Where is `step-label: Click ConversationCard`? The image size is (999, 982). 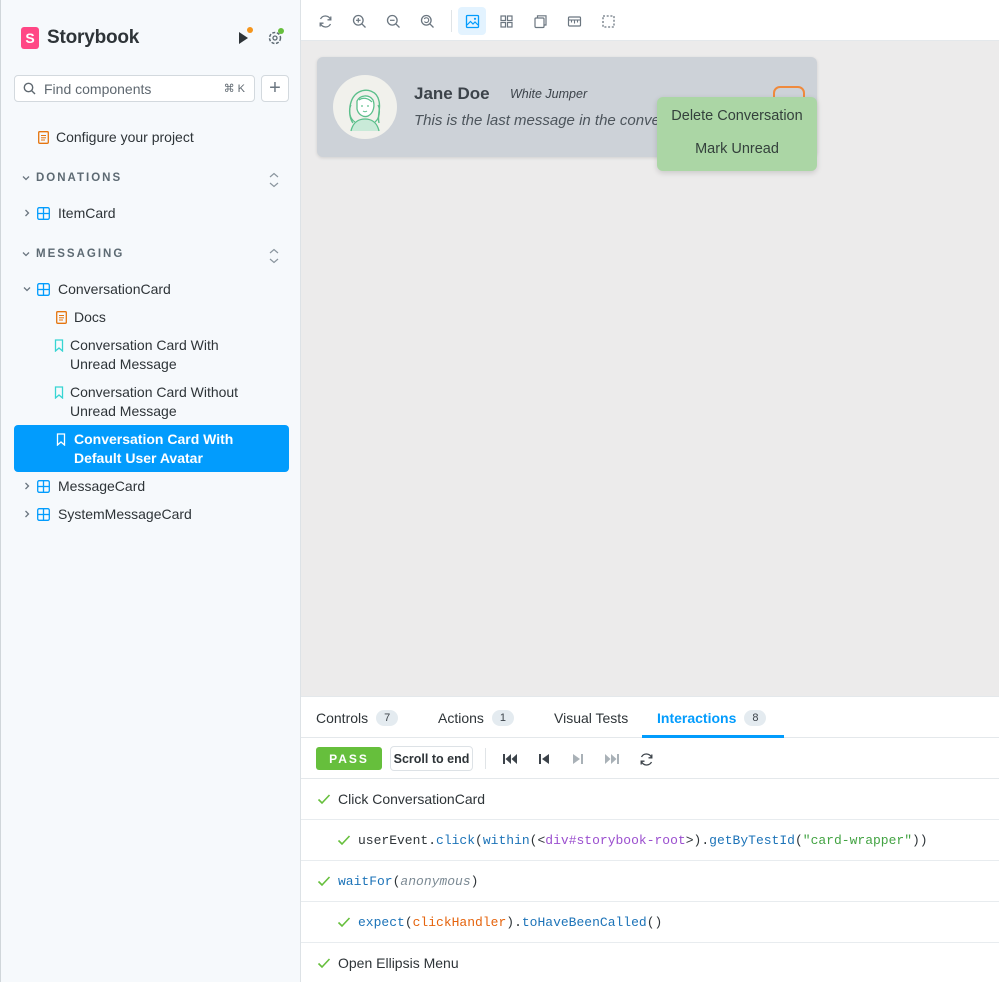
step-label: Click ConversationCard is located at coordinates (412, 799).